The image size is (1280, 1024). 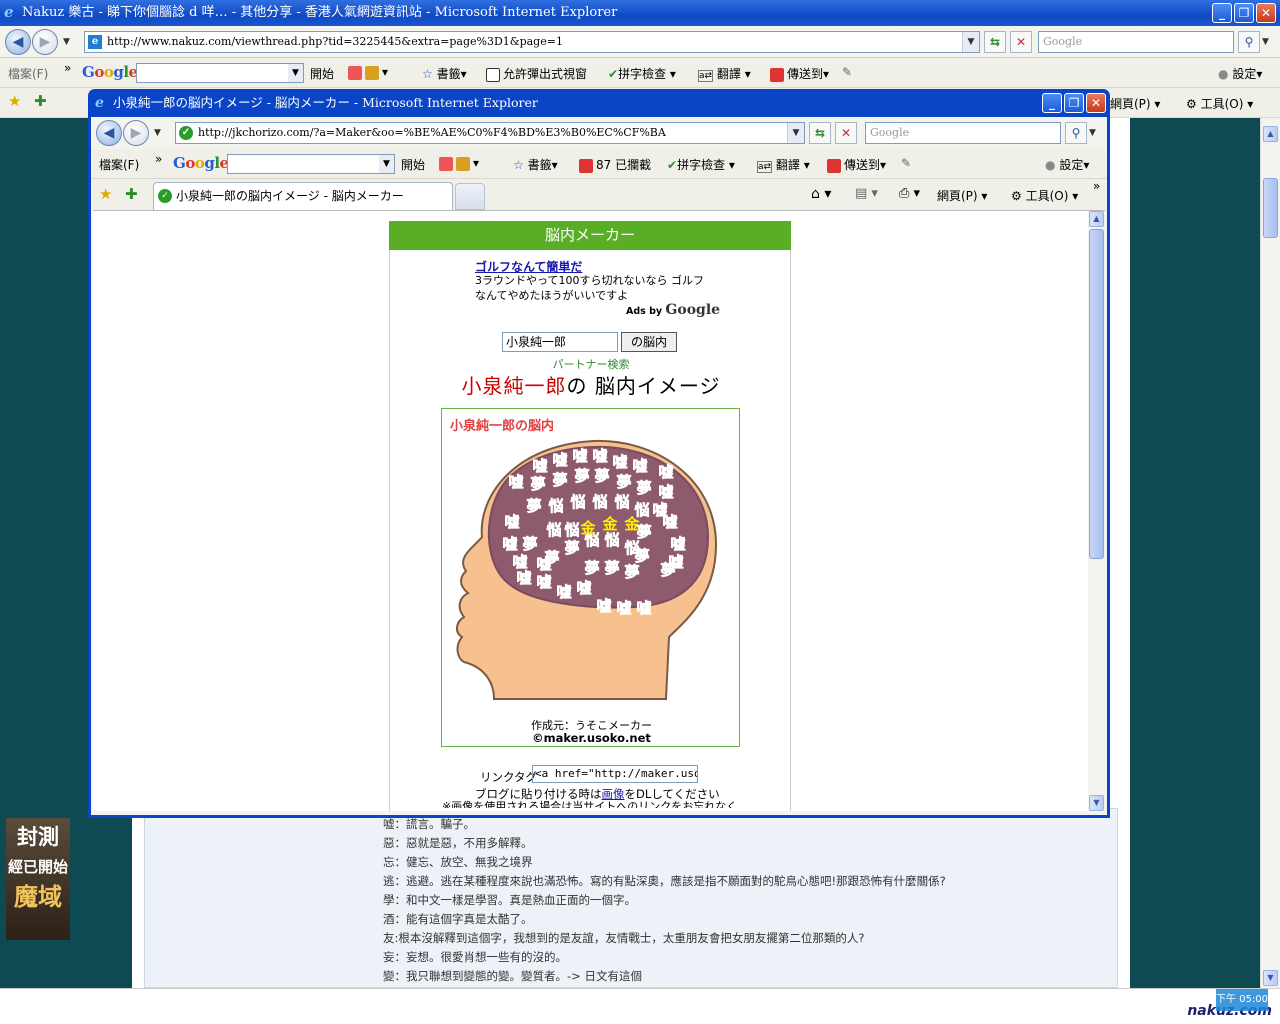 What do you see at coordinates (1096, 803) in the screenshot?
I see `popup-scroll-down-icon: ▼` at bounding box center [1096, 803].